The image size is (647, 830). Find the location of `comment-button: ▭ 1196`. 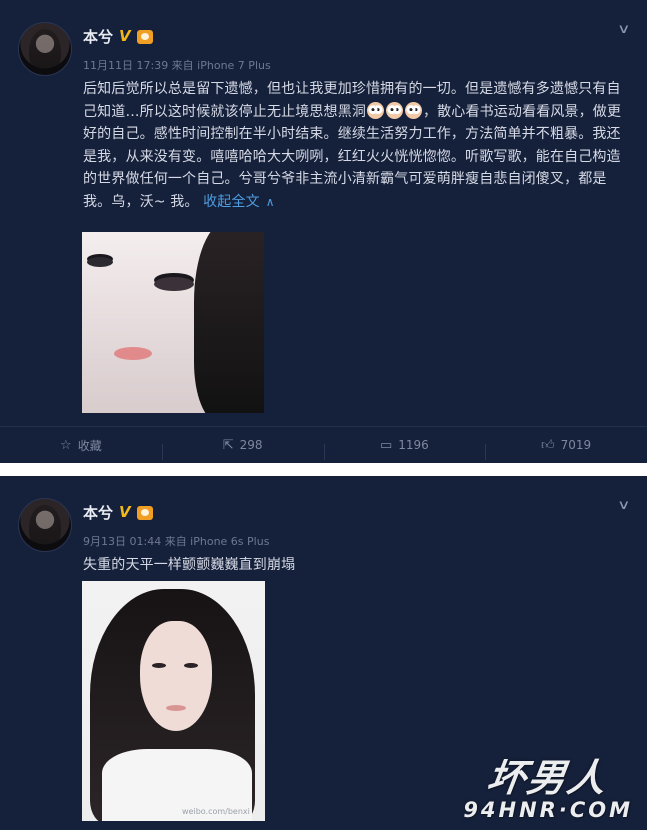

comment-button: ▭ 1196 is located at coordinates (404, 448).